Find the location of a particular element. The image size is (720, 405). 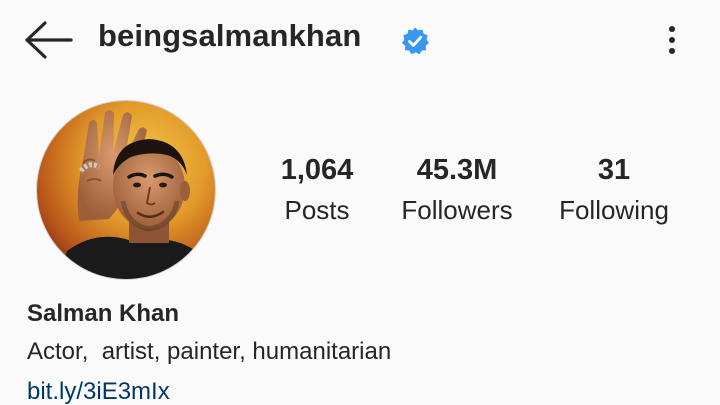

followers-stat: 45.3M Followers is located at coordinates (457, 191).